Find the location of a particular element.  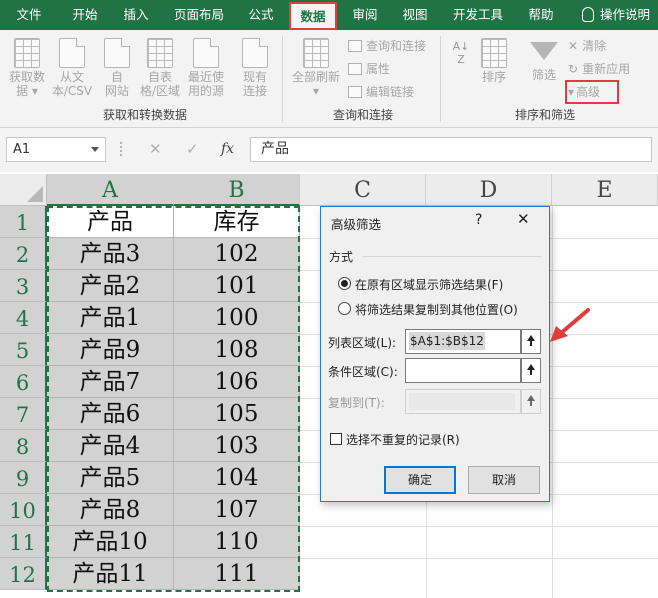

edit-links-button: 编辑链接 is located at coordinates (381, 92).